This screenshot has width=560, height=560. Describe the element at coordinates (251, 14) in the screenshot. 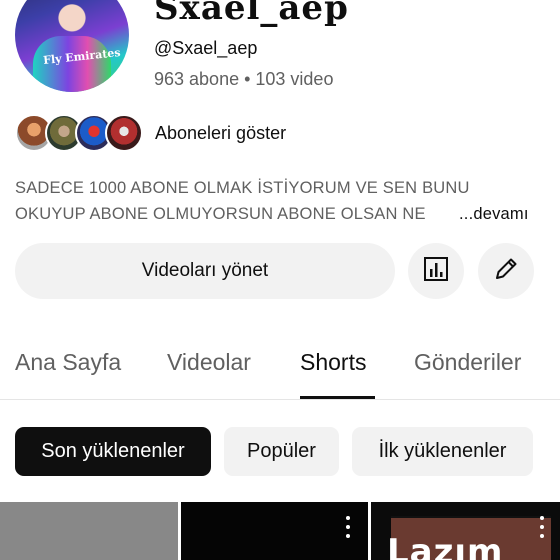

I see `channel-name: Sxael_aep` at that location.